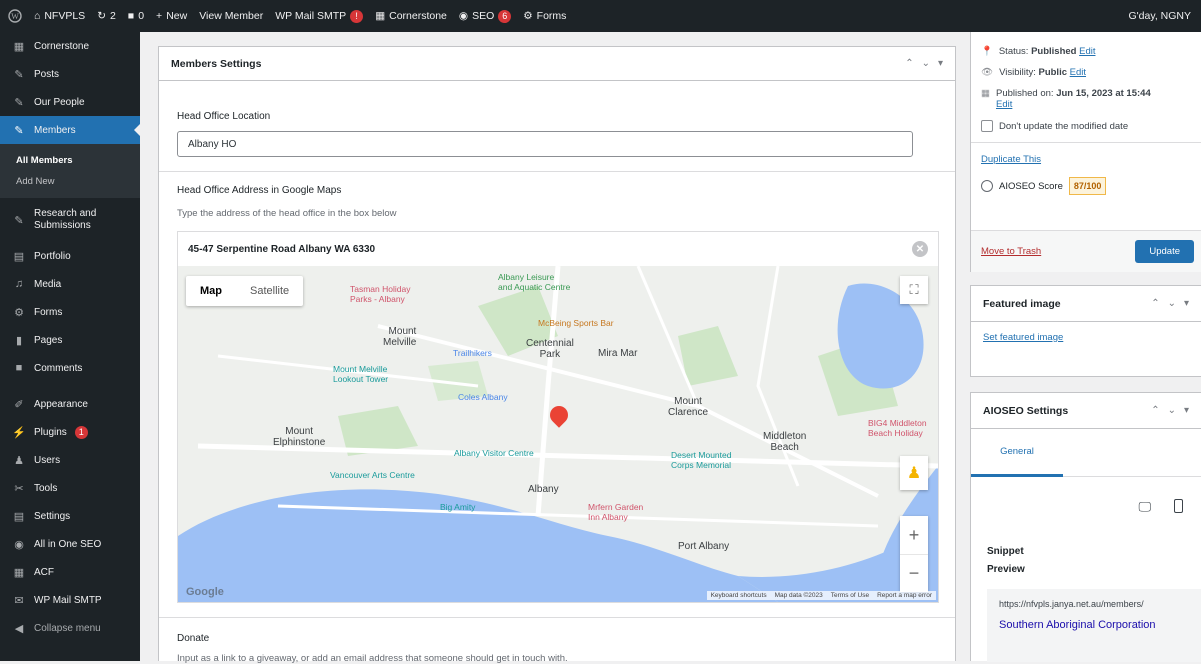 The height and width of the screenshot is (664, 1201). I want to click on sidebar-item-label: All in One SEO, so click(68, 544).